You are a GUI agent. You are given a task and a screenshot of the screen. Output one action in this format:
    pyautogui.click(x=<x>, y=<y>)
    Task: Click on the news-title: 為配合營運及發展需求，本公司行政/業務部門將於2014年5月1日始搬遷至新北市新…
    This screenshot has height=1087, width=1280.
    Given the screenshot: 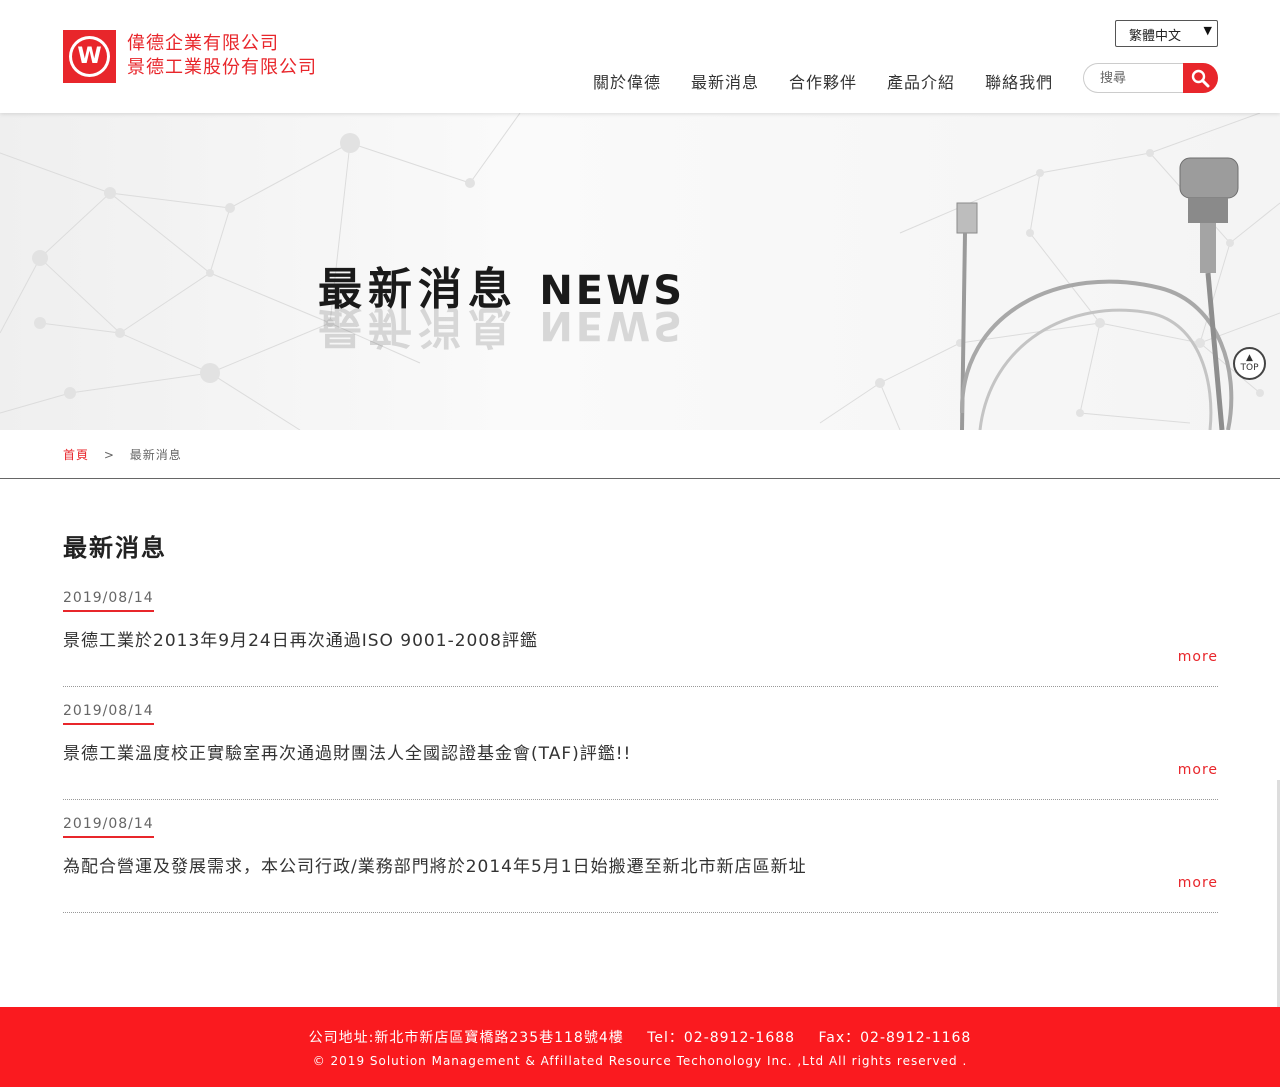 What is the action you would take?
    pyautogui.click(x=435, y=864)
    